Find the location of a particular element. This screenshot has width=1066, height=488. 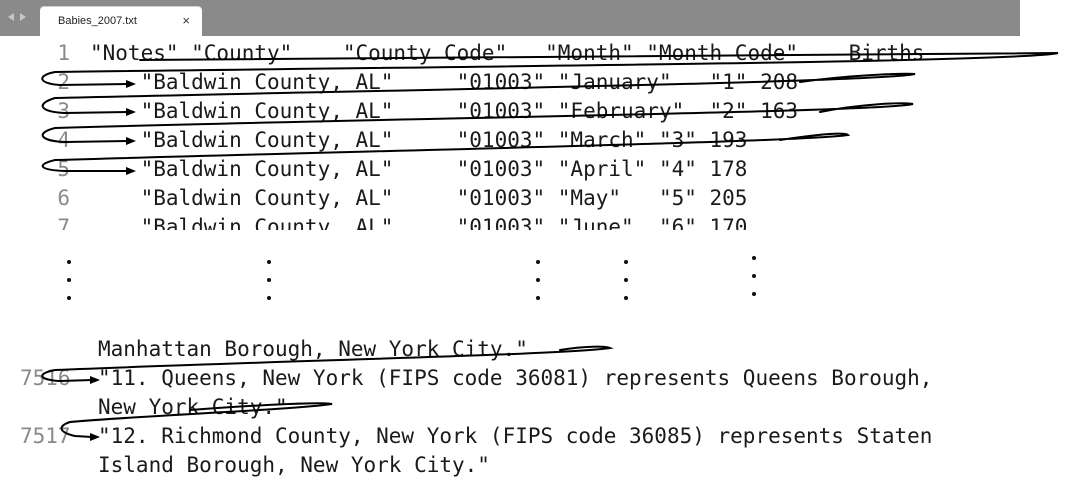

tab-title: Babies_2007.txt is located at coordinates (97, 21).